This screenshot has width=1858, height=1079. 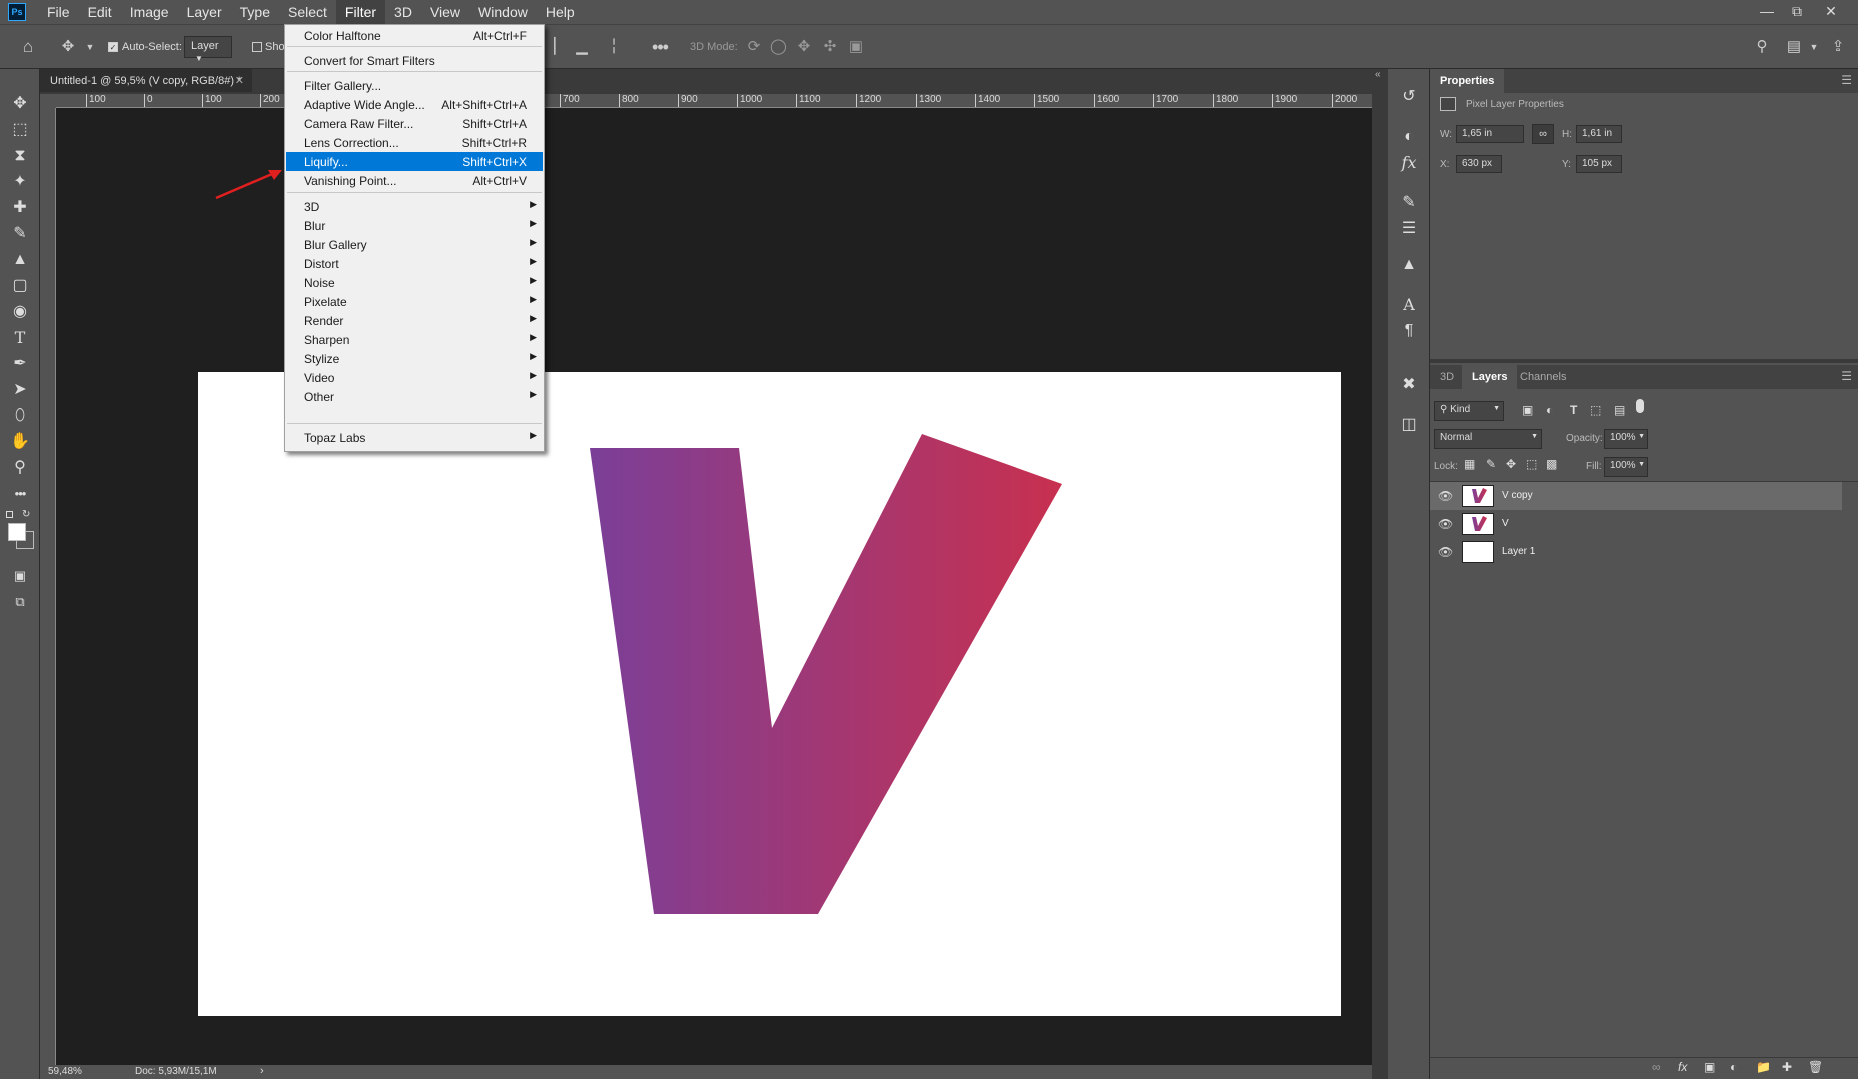 What do you see at coordinates (262, 1071) in the screenshot?
I see `chevron-right-icon: ›` at bounding box center [262, 1071].